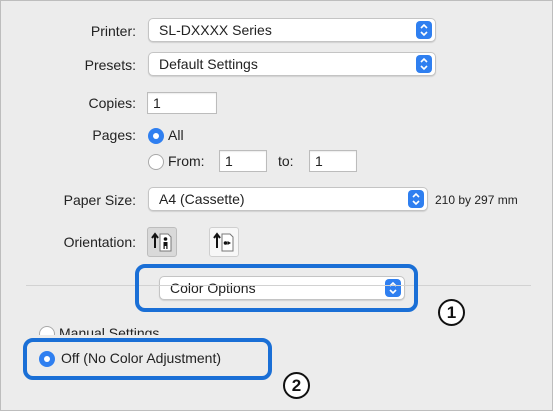 This screenshot has width=553, height=411. Describe the element at coordinates (243, 161) in the screenshot. I see `pages-from-input: 1` at that location.